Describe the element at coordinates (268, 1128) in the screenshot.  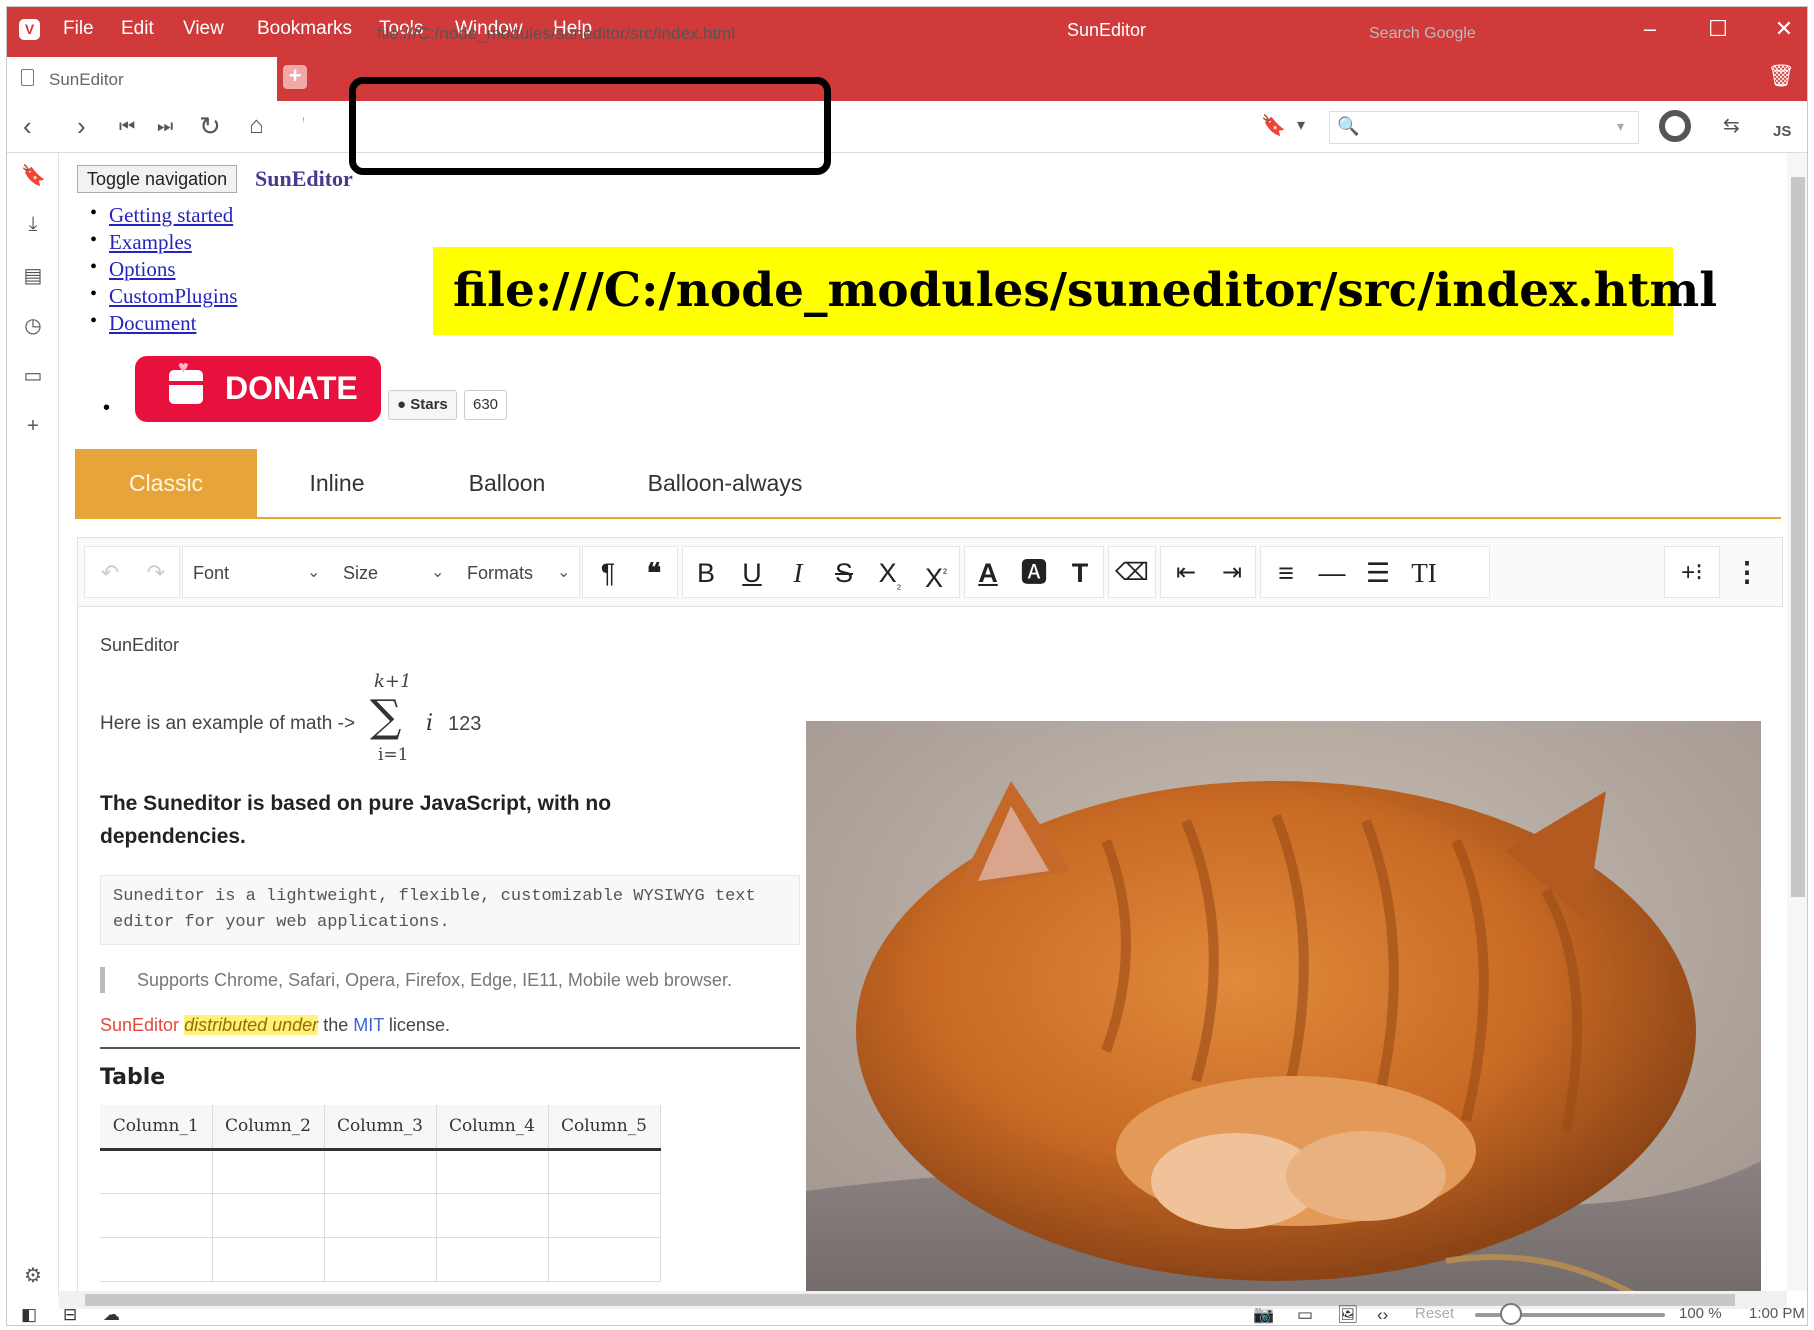
I see `table-header: Column_2` at that location.